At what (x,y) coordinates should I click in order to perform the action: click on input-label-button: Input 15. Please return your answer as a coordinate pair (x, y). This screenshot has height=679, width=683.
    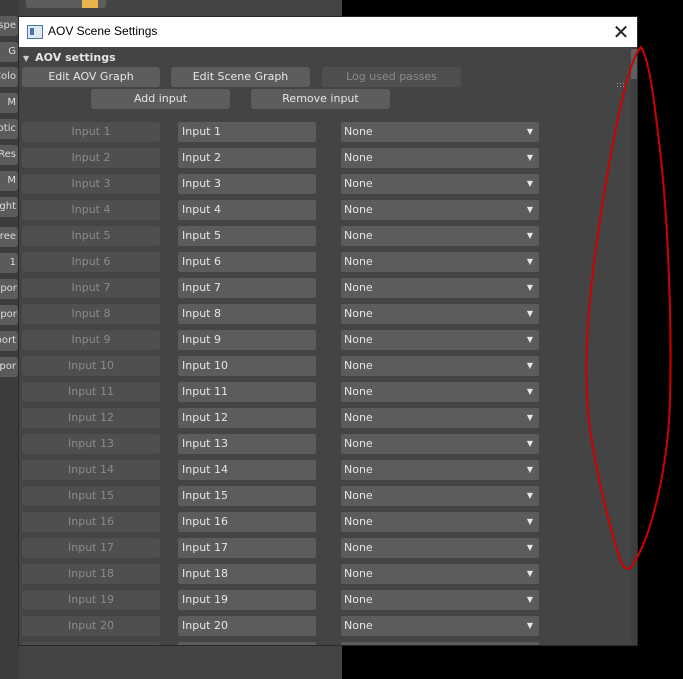
    Looking at the image, I should click on (91, 496).